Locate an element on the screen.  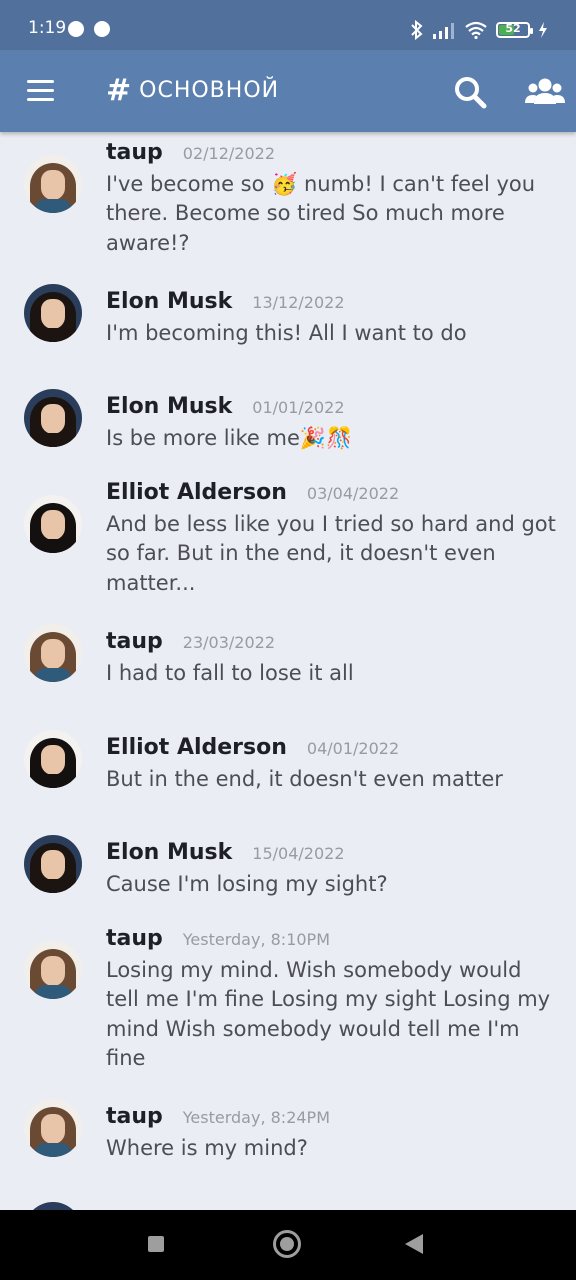
circle-home-icon is located at coordinates (287, 1244).